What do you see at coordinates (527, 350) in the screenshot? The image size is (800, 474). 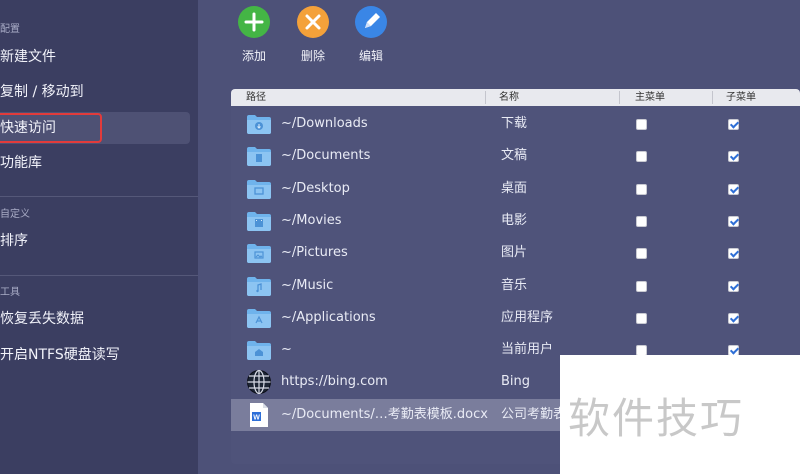 I see `row-name: 当前用户` at bounding box center [527, 350].